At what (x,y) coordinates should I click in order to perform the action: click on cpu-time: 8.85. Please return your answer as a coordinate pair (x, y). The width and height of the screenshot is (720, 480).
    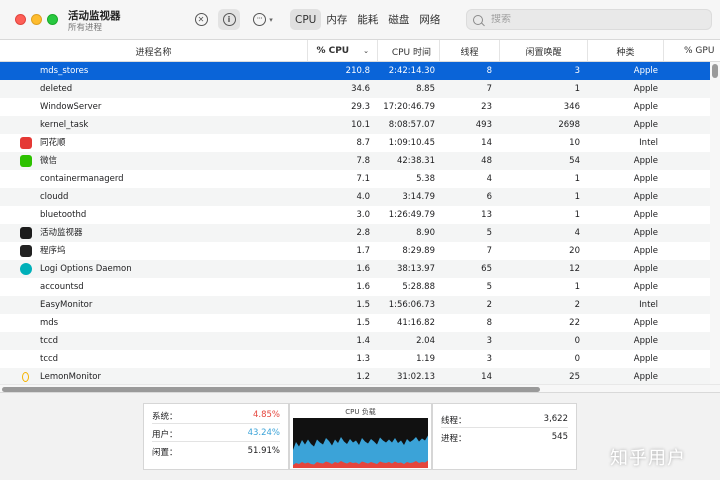
    Looking at the image, I should click on (425, 89).